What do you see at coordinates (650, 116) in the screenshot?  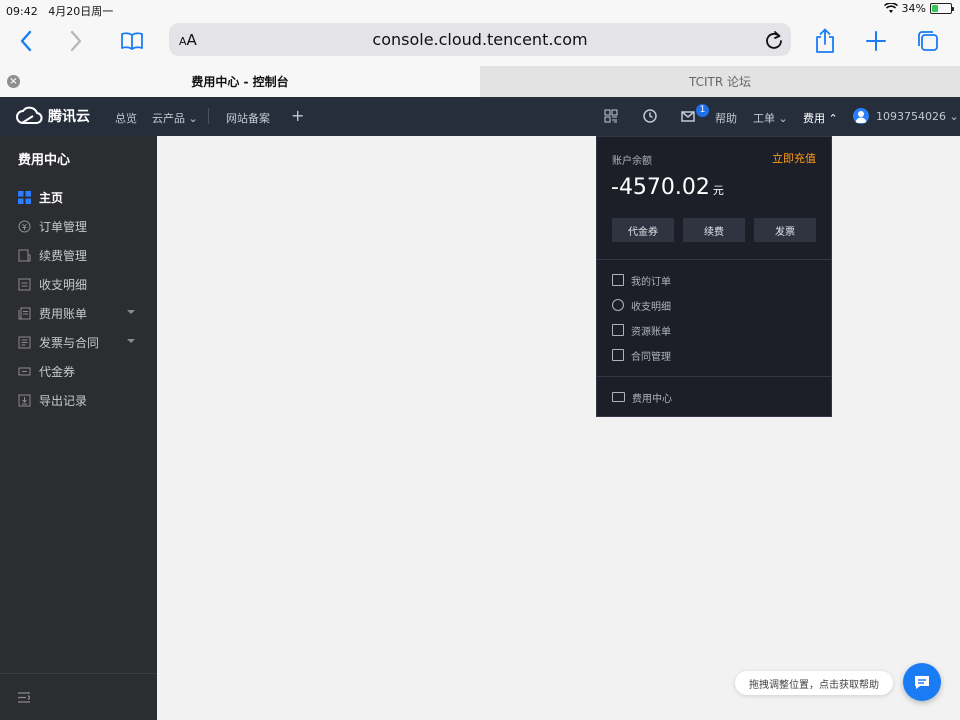 I see `clock-icon` at bounding box center [650, 116].